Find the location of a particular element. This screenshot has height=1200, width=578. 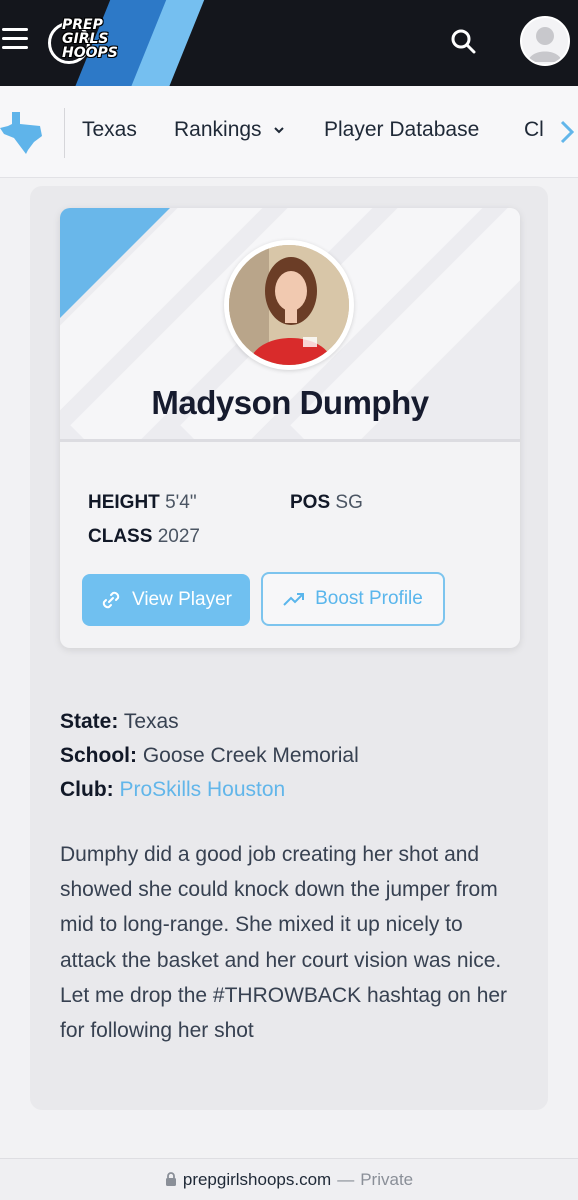

info-school-value: Goose Creek Memorial is located at coordinates (250, 755).